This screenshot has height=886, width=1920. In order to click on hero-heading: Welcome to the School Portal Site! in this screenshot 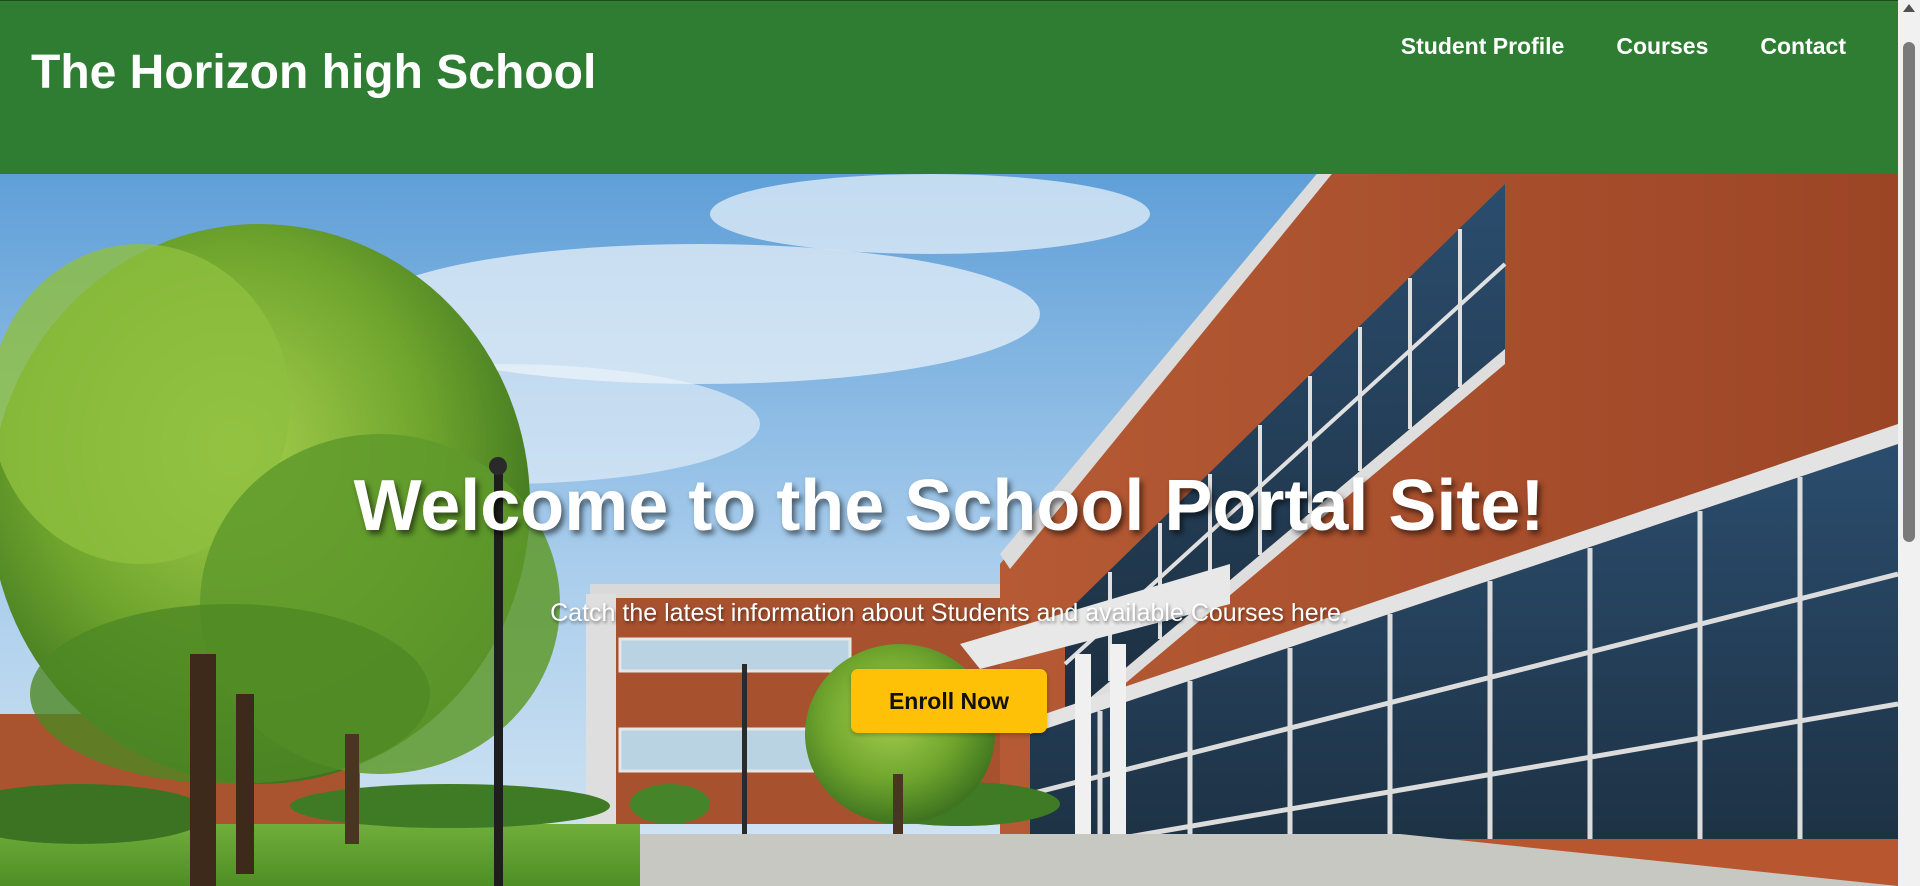, I will do `click(949, 506)`.